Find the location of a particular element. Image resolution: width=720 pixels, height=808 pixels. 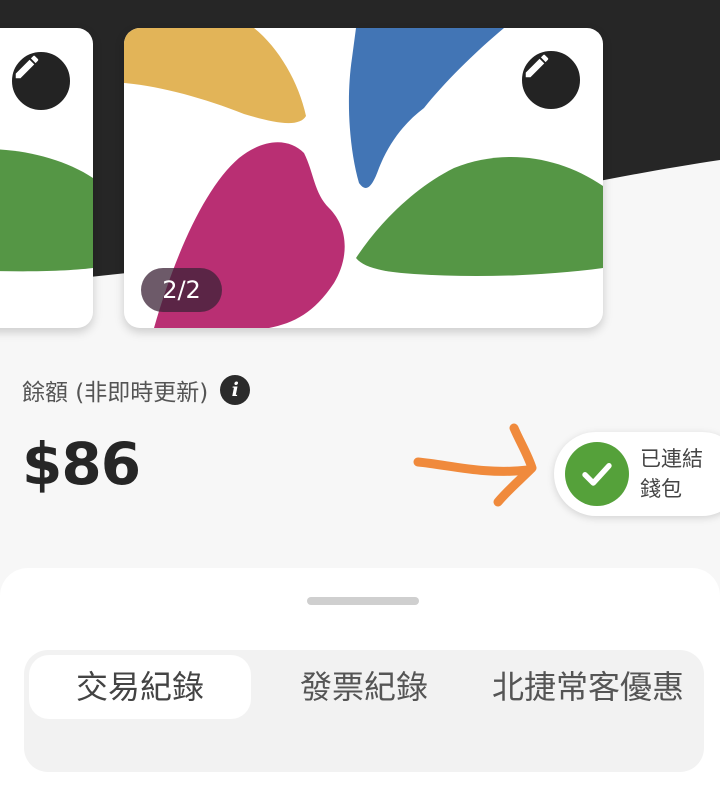

balance-amount: $86 is located at coordinates (81, 464).